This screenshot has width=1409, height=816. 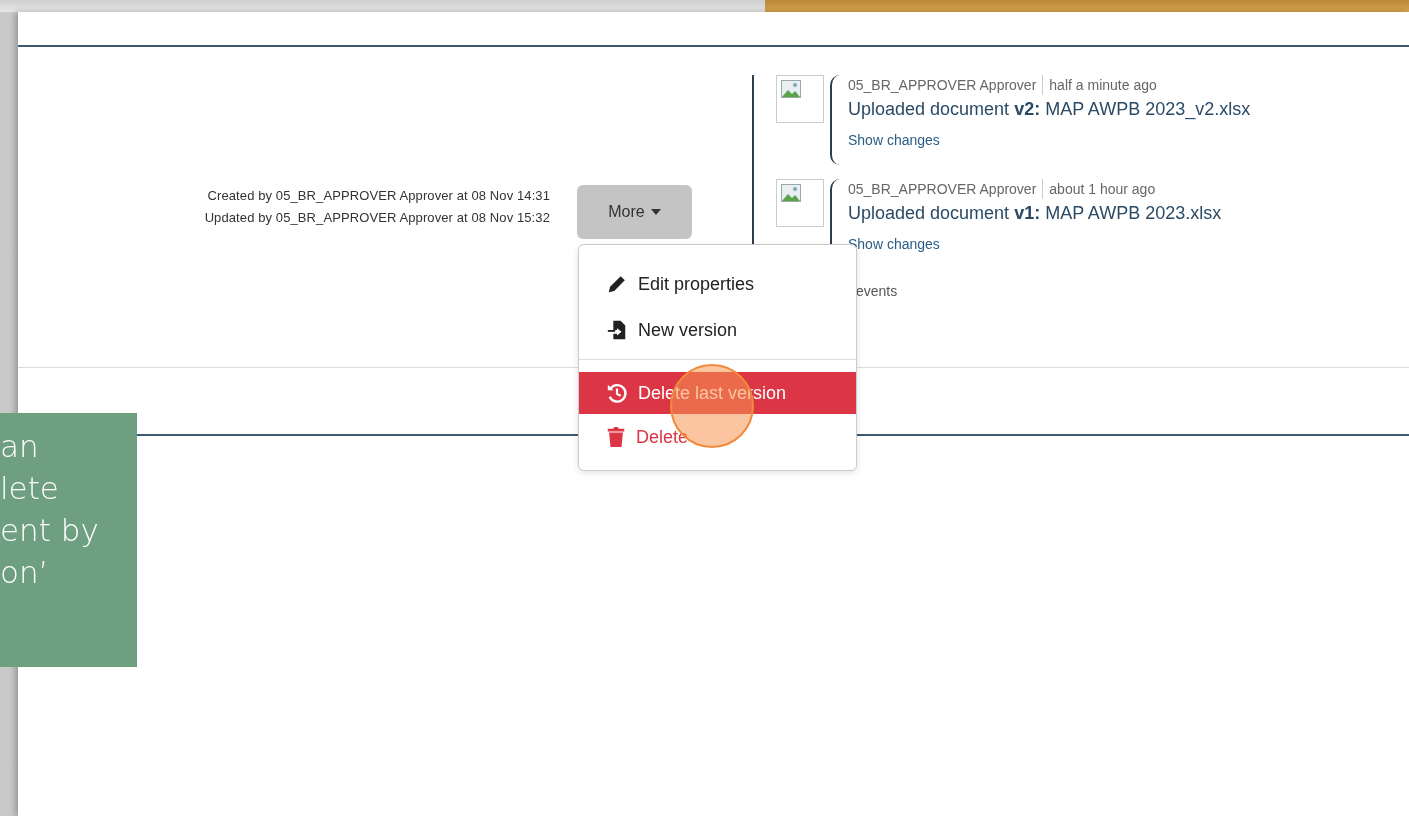 I want to click on caret-icon, so click(x=655, y=212).